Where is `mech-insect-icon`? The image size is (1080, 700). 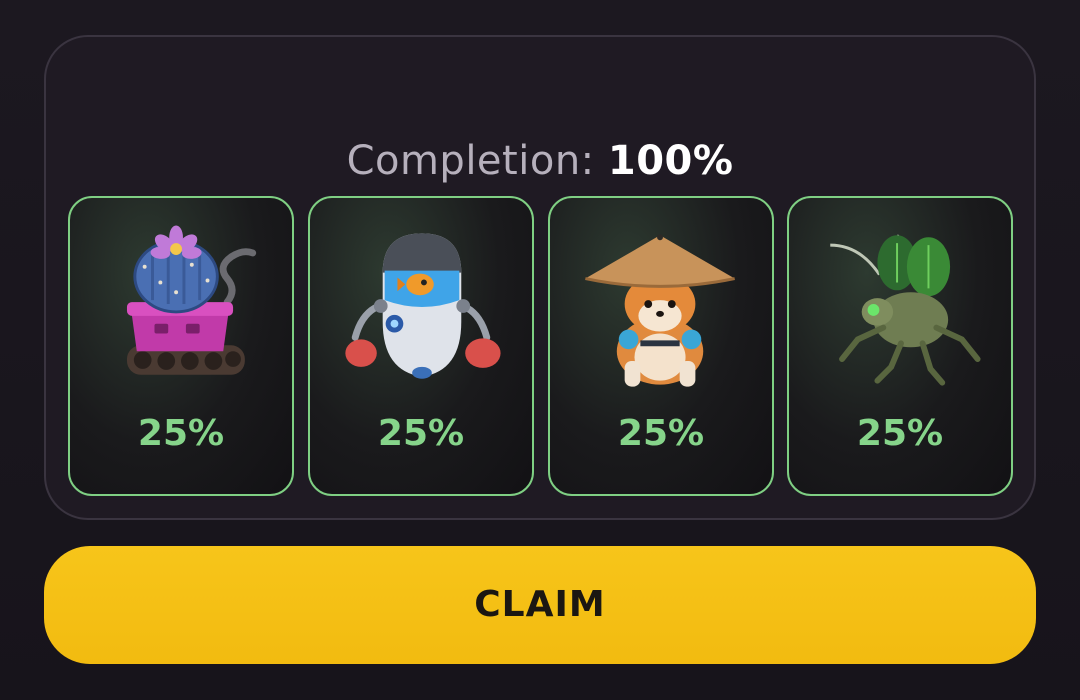
mech-insect-icon is located at coordinates (900, 307).